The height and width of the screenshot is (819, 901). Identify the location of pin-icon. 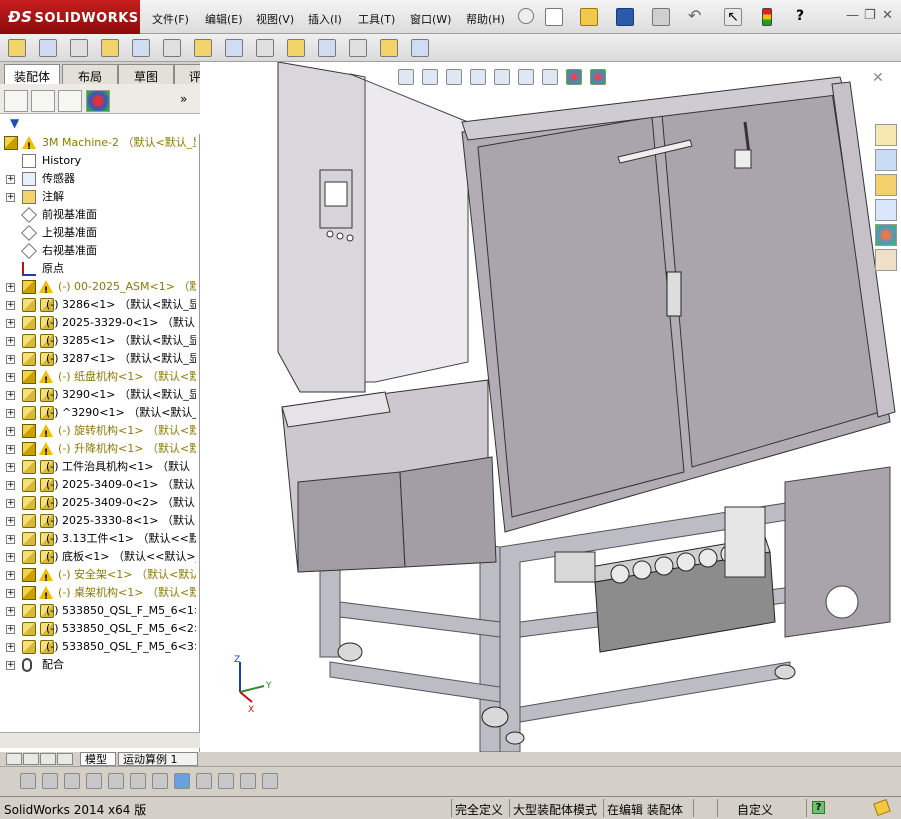
(526, 16).